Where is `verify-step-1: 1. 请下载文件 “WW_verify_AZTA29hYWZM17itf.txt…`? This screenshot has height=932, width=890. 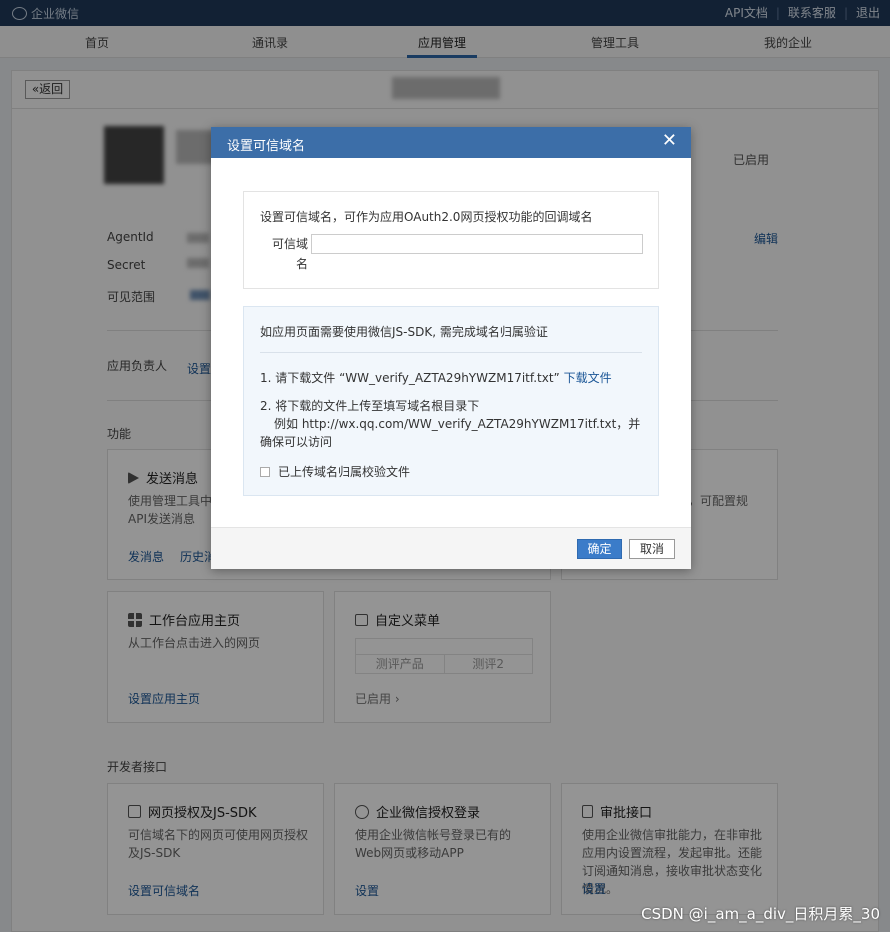
verify-step-1: 1. 请下载文件 “WW_verify_AZTA29hYWZM17itf.txt… is located at coordinates (436, 377).